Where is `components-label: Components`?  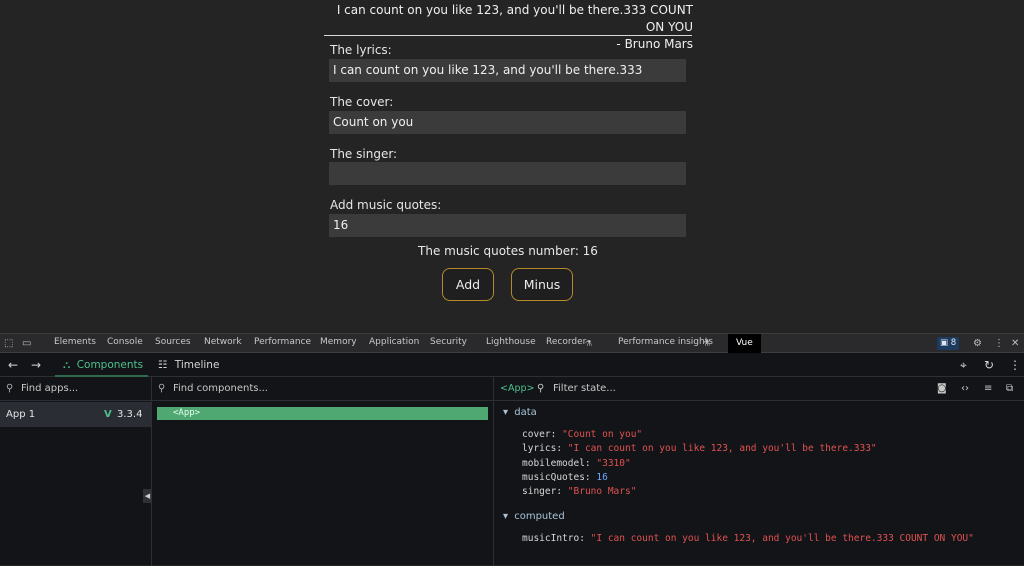 components-label: Components is located at coordinates (110, 365).